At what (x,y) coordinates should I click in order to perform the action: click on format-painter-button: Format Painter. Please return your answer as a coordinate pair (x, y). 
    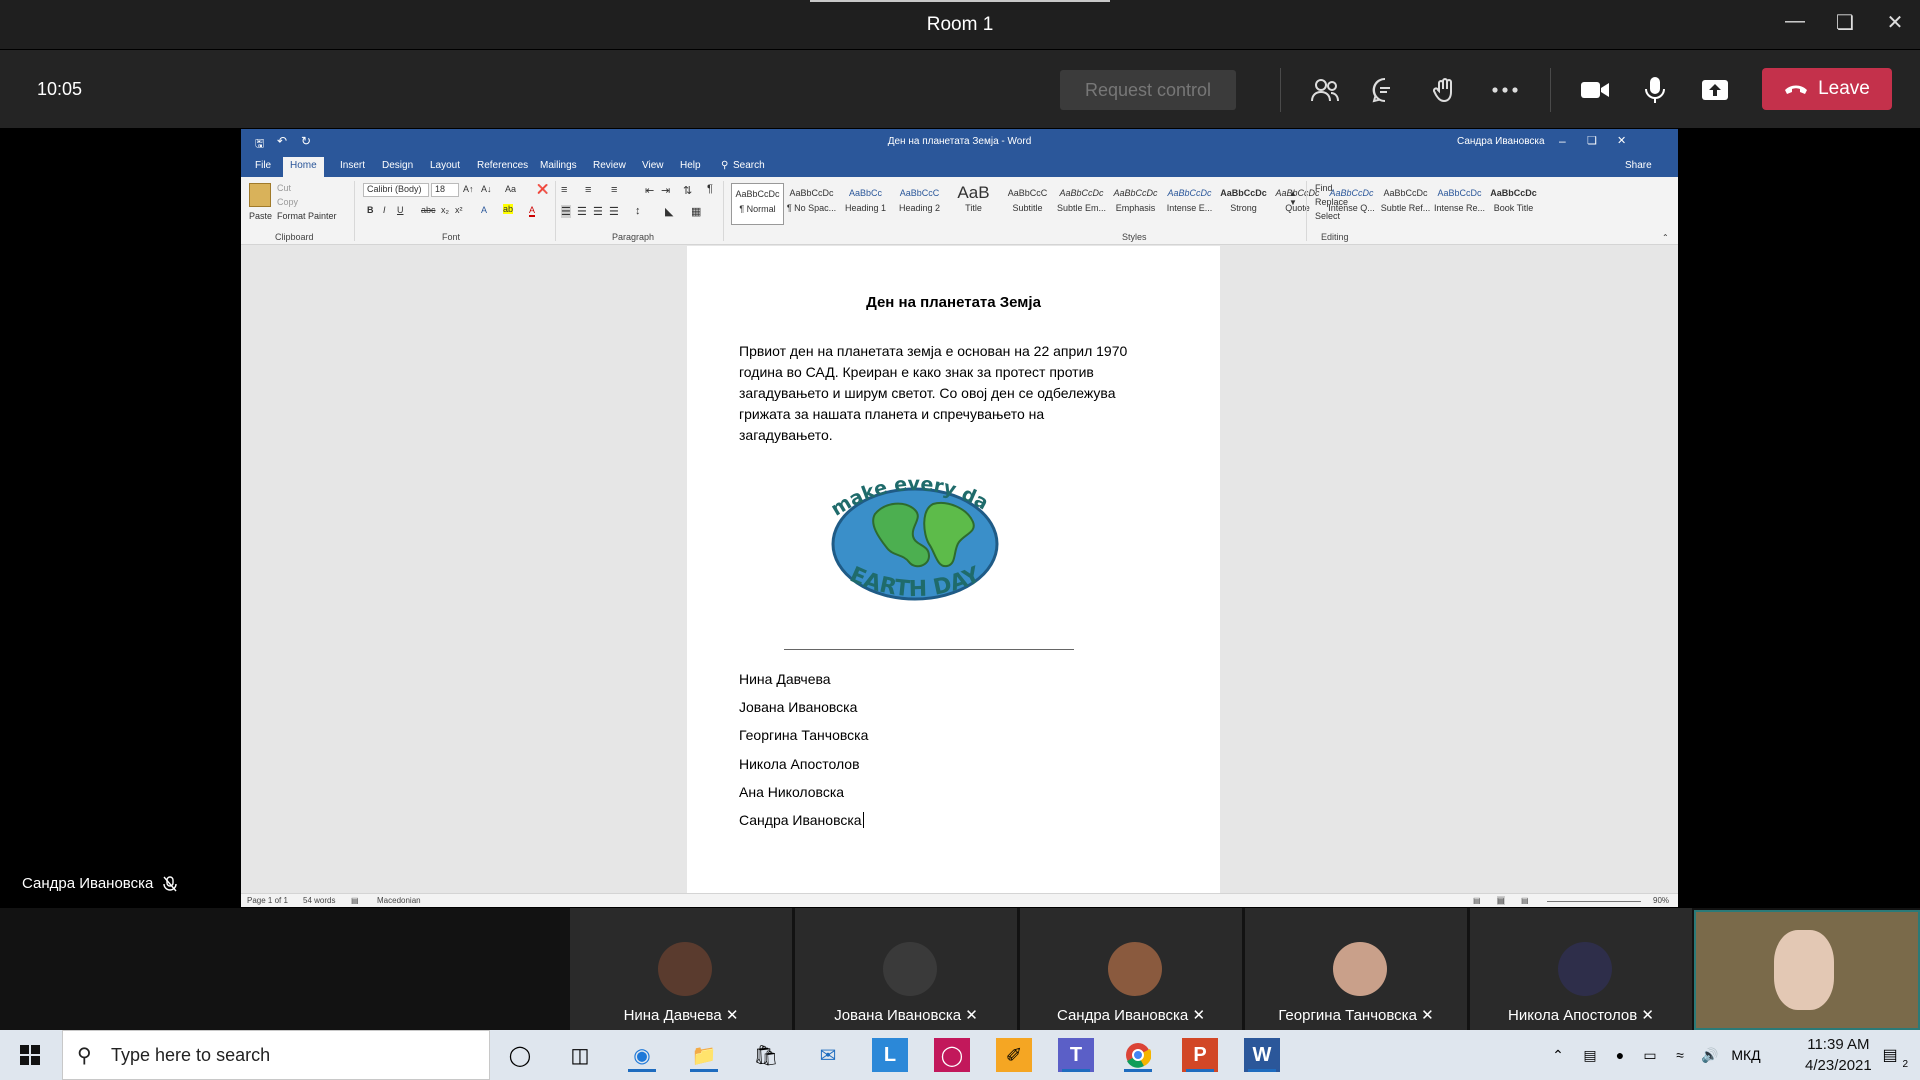
    Looking at the image, I should click on (307, 216).